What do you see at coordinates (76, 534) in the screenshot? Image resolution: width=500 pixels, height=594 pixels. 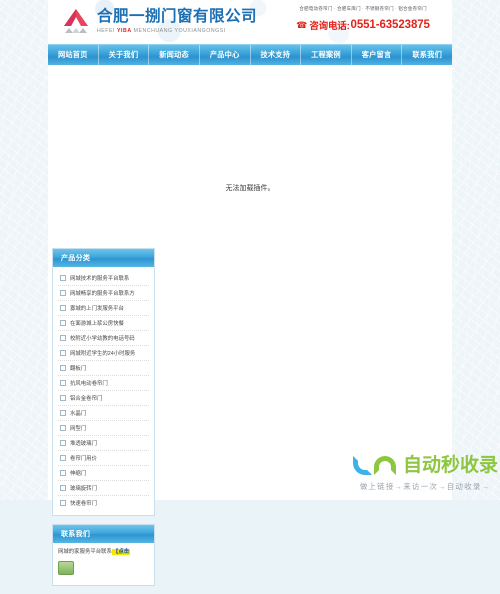 I see `contact-panel-title: 联系我们` at bounding box center [76, 534].